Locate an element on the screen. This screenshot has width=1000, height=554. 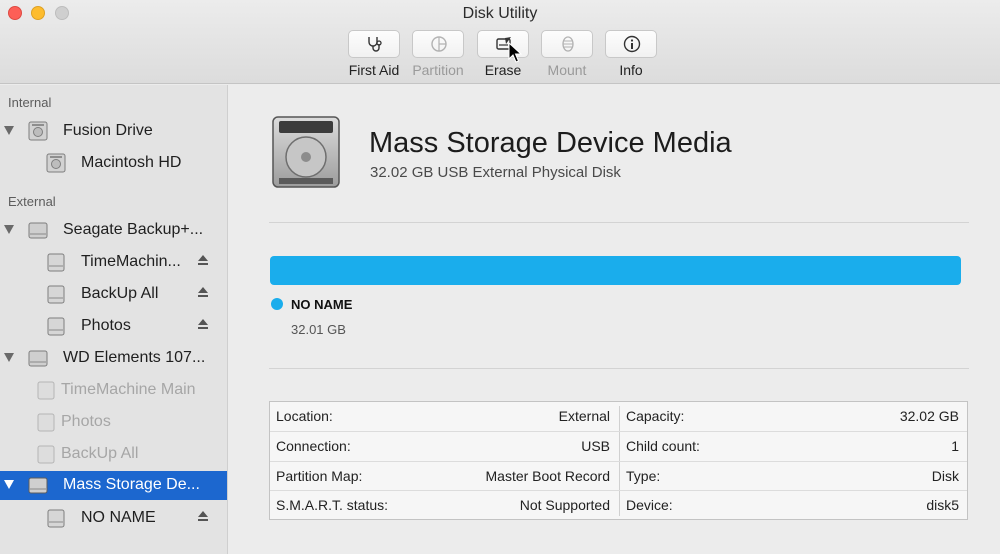
info-value: 32.02 GB is located at coordinates (929, 416).